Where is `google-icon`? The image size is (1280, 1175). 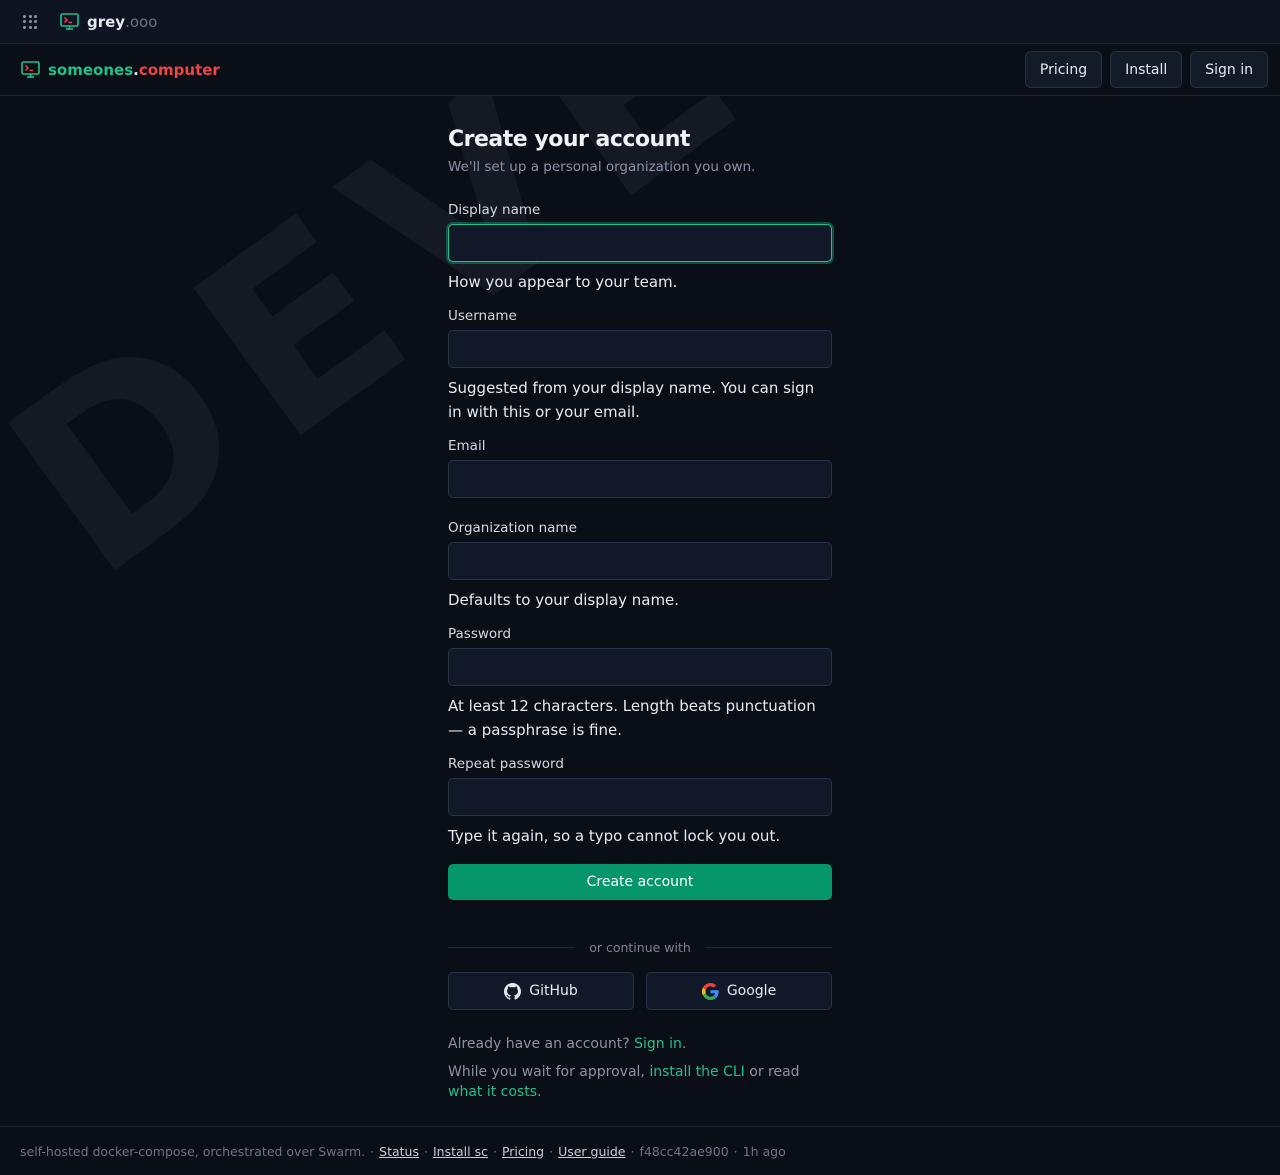 google-icon is located at coordinates (710, 991).